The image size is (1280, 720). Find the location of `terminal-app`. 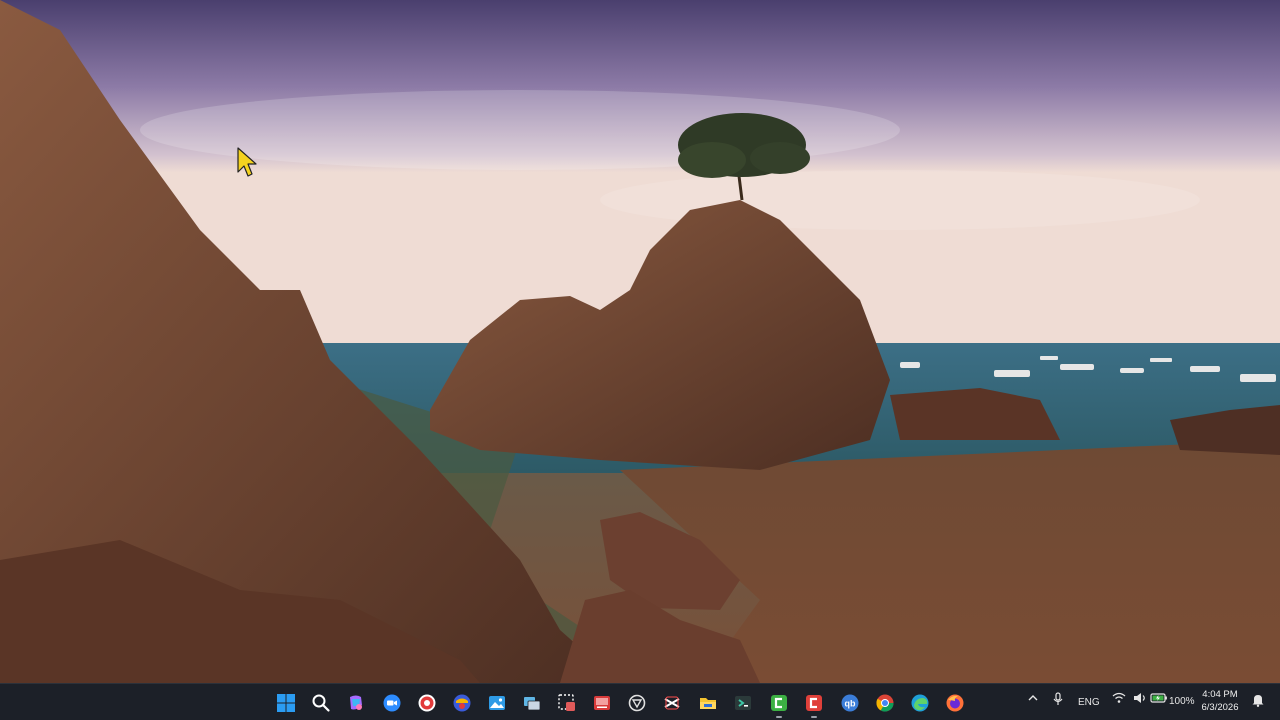

terminal-app is located at coordinates (743, 703).